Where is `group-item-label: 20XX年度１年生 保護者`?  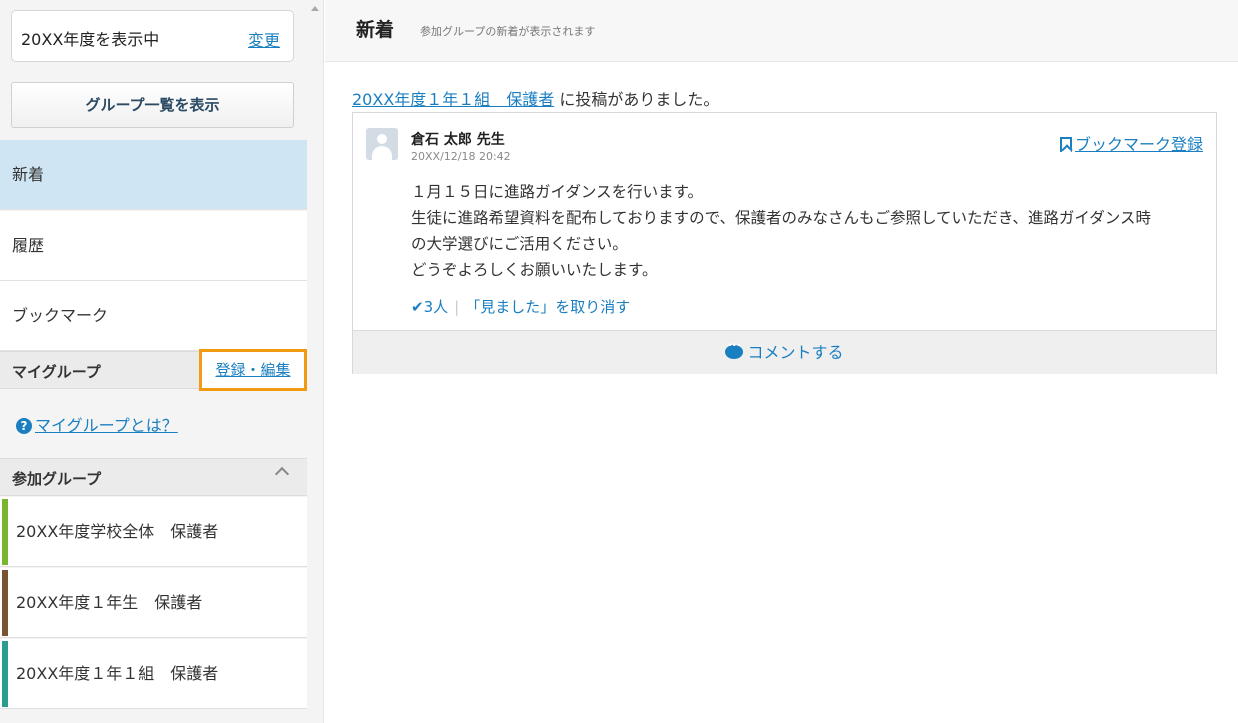 group-item-label: 20XX年度１年生 保護者 is located at coordinates (109, 602).